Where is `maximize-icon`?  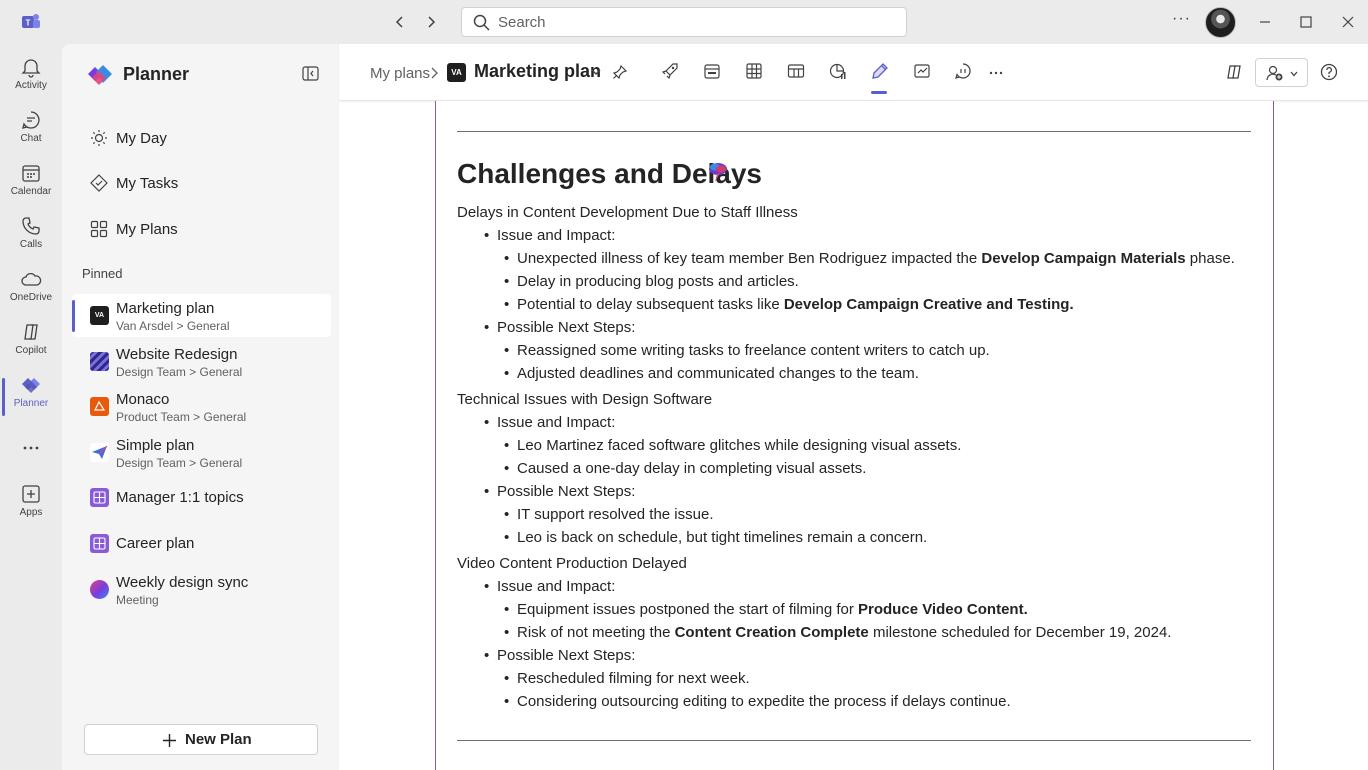 maximize-icon is located at coordinates (1306, 22).